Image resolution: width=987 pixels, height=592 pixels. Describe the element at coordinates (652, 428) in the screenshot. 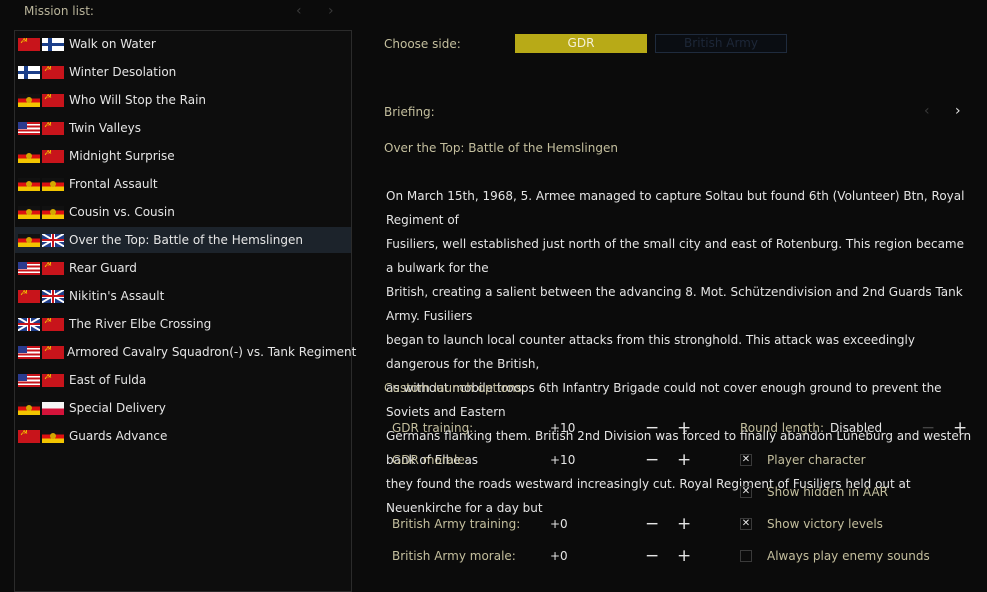

I see `gdr-training-minus-icon: −` at that location.